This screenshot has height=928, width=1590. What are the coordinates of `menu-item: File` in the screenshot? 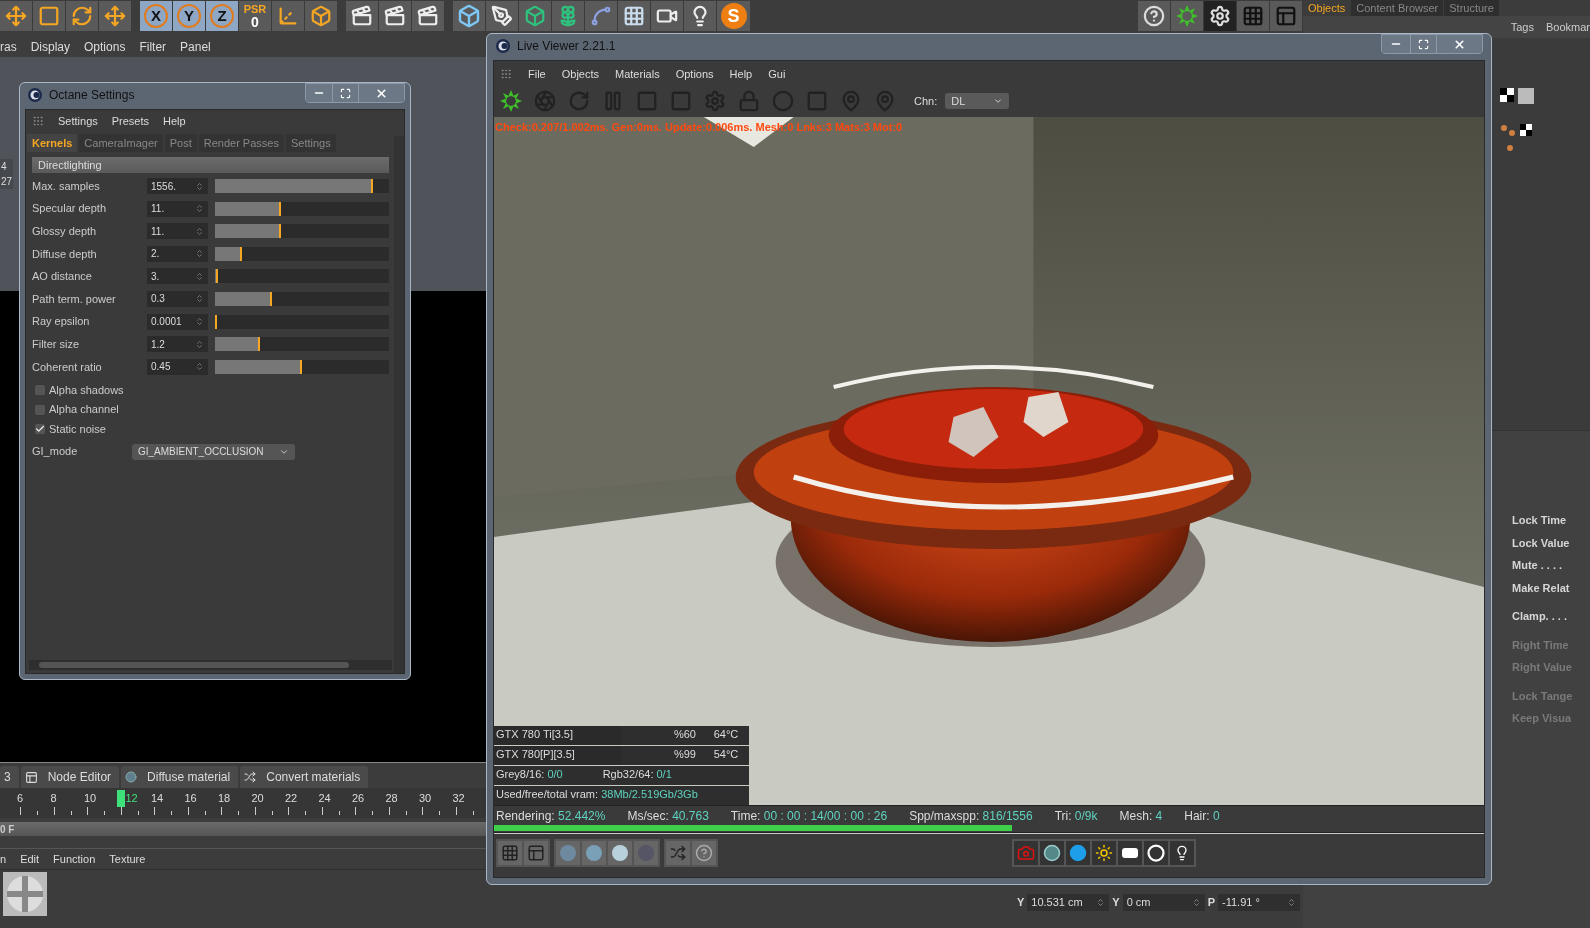 It's located at (537, 74).